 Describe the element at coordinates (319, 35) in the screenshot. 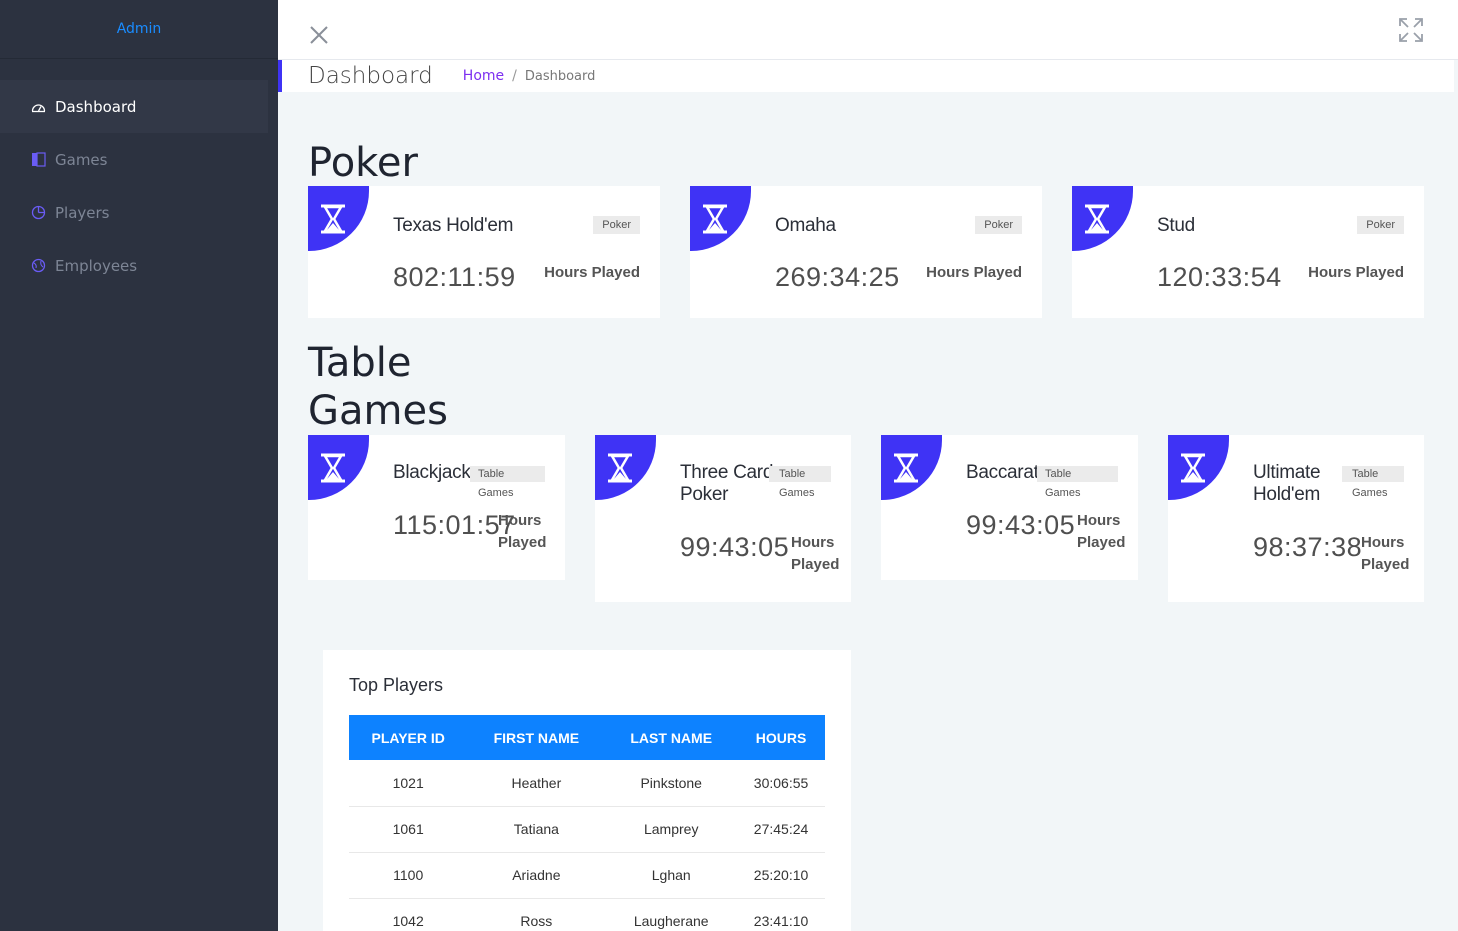

I see `close-icon` at that location.